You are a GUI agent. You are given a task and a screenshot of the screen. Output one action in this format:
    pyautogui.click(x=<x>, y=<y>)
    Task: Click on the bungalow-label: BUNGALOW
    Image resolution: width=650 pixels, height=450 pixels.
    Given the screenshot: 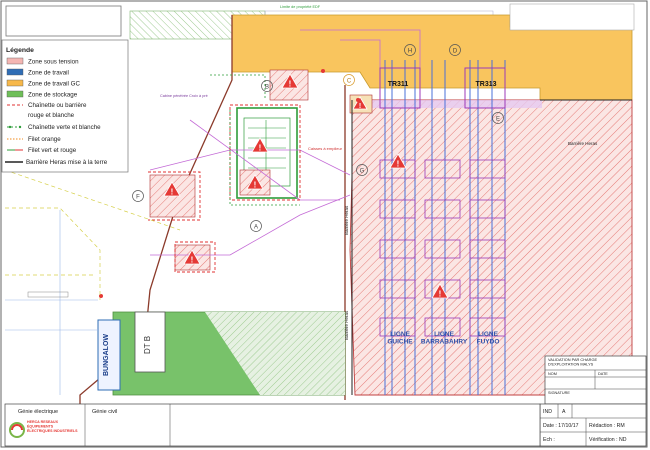 What is the action you would take?
    pyautogui.click(x=106, y=355)
    